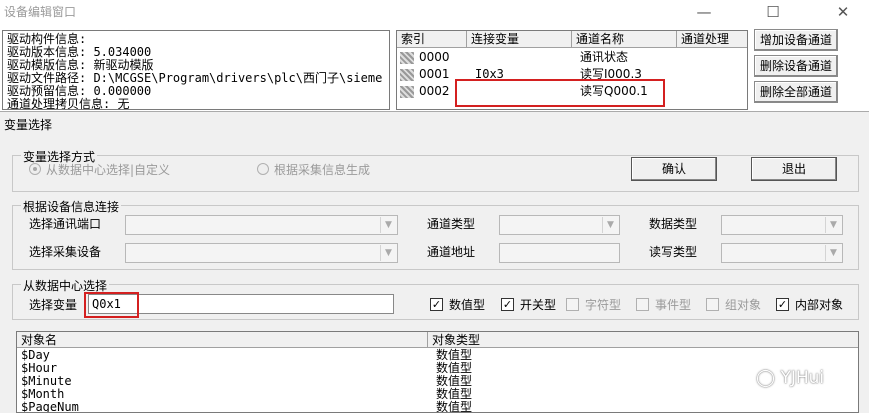  Describe the element at coordinates (796, 66) in the screenshot. I see `delete-channel-button: 删除设备通道` at that location.